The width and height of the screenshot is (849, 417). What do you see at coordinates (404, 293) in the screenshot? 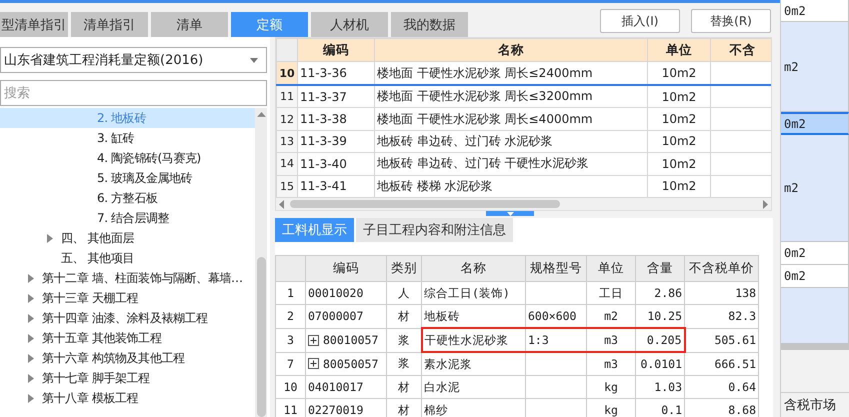
I see `table-cell: 人` at bounding box center [404, 293].